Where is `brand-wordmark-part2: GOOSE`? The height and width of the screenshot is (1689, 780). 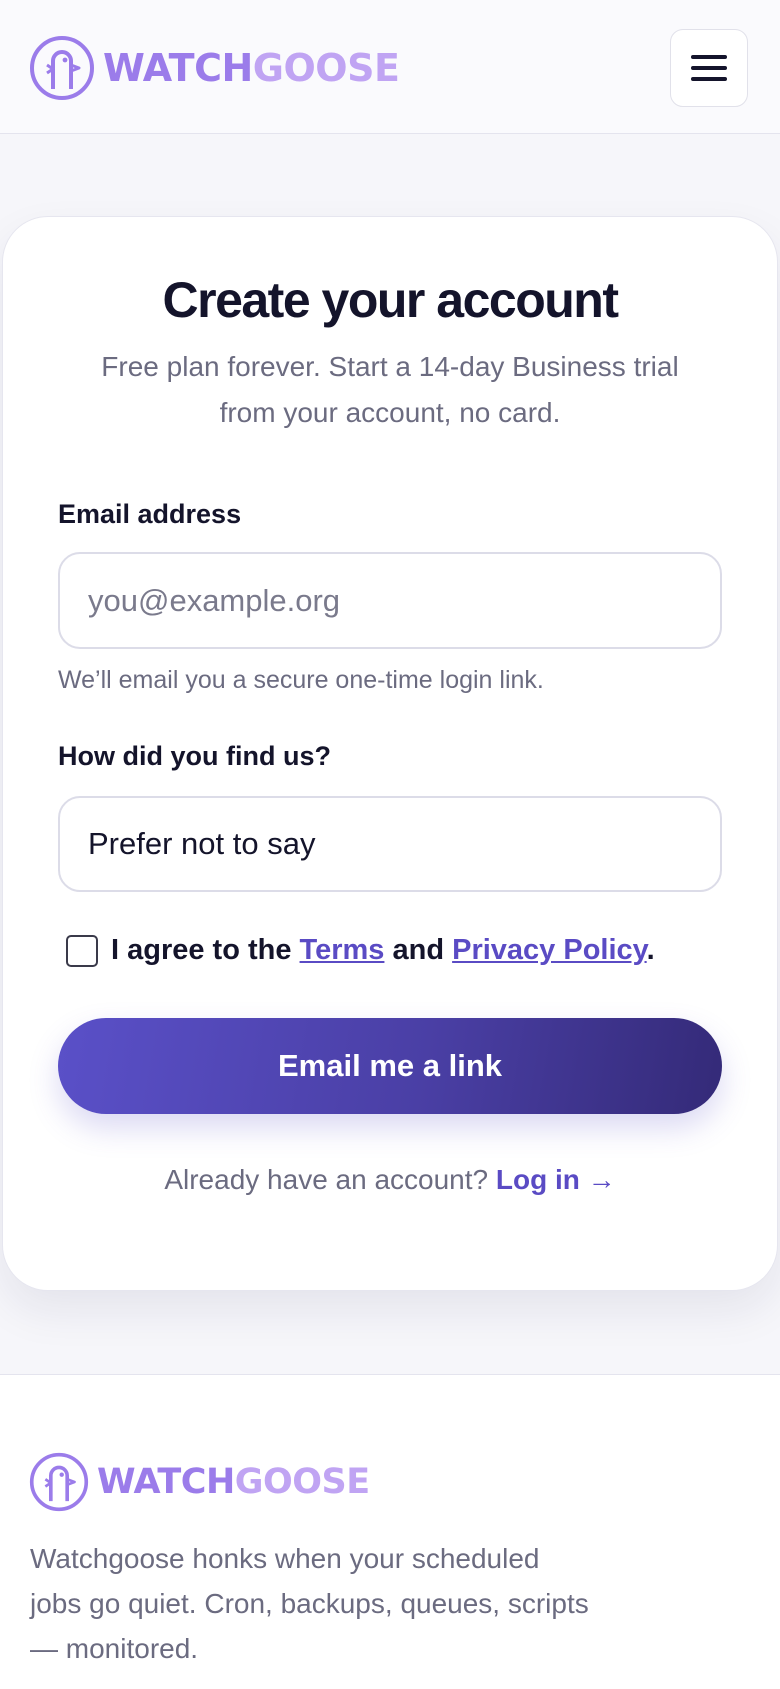 brand-wordmark-part2: GOOSE is located at coordinates (326, 68).